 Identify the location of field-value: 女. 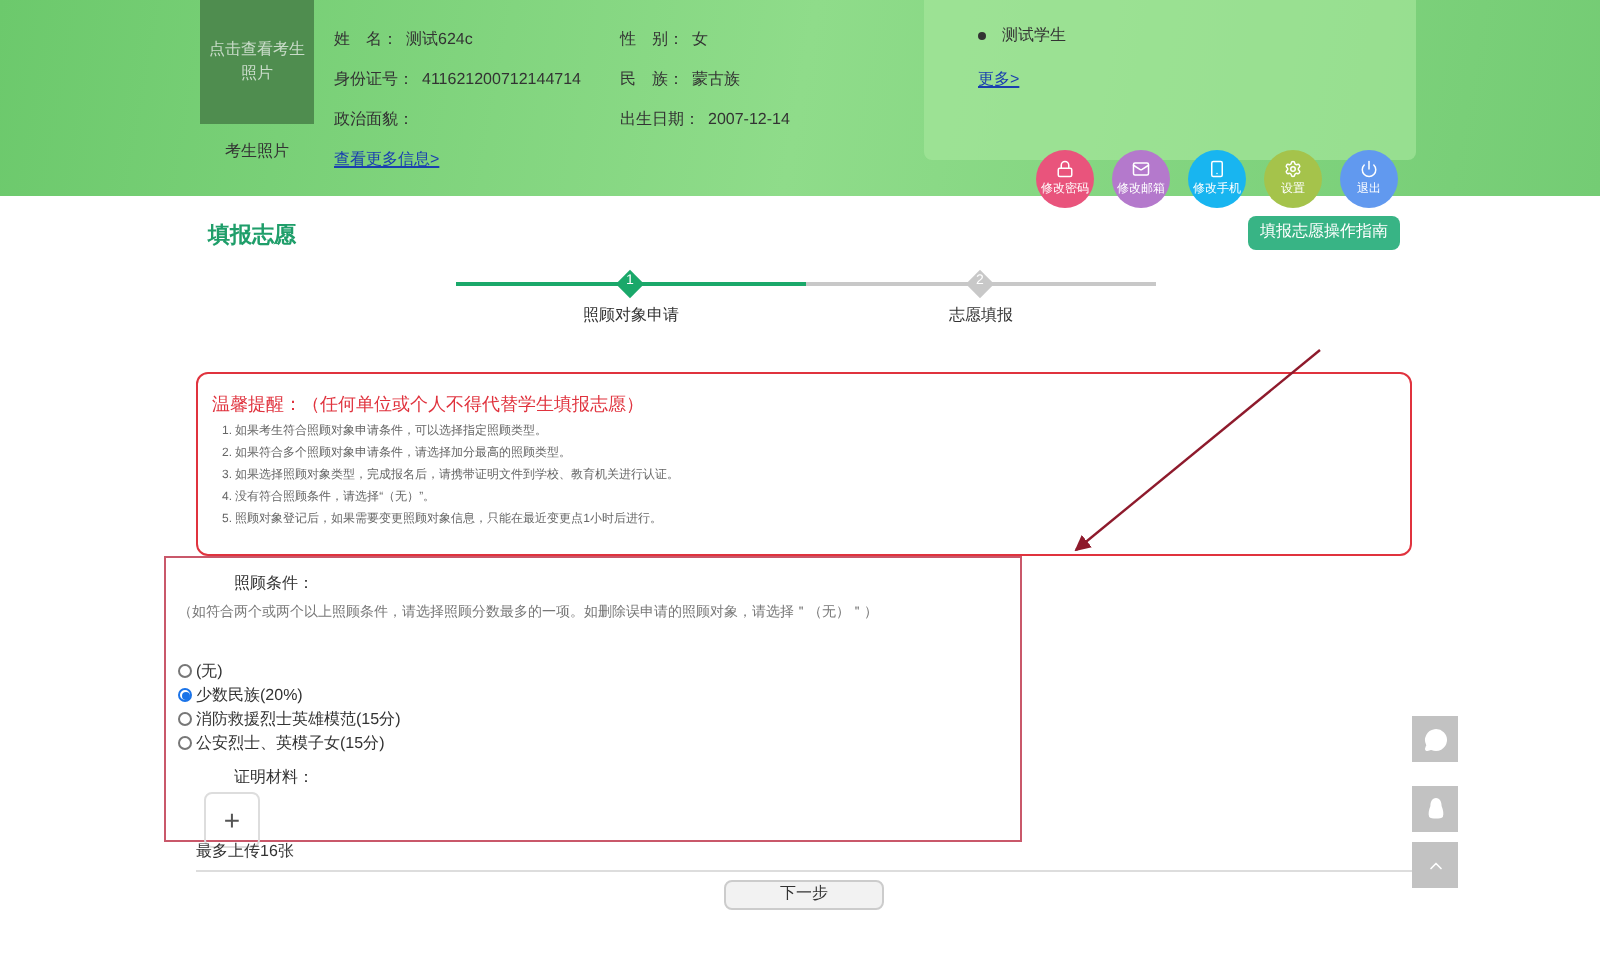
(700, 39).